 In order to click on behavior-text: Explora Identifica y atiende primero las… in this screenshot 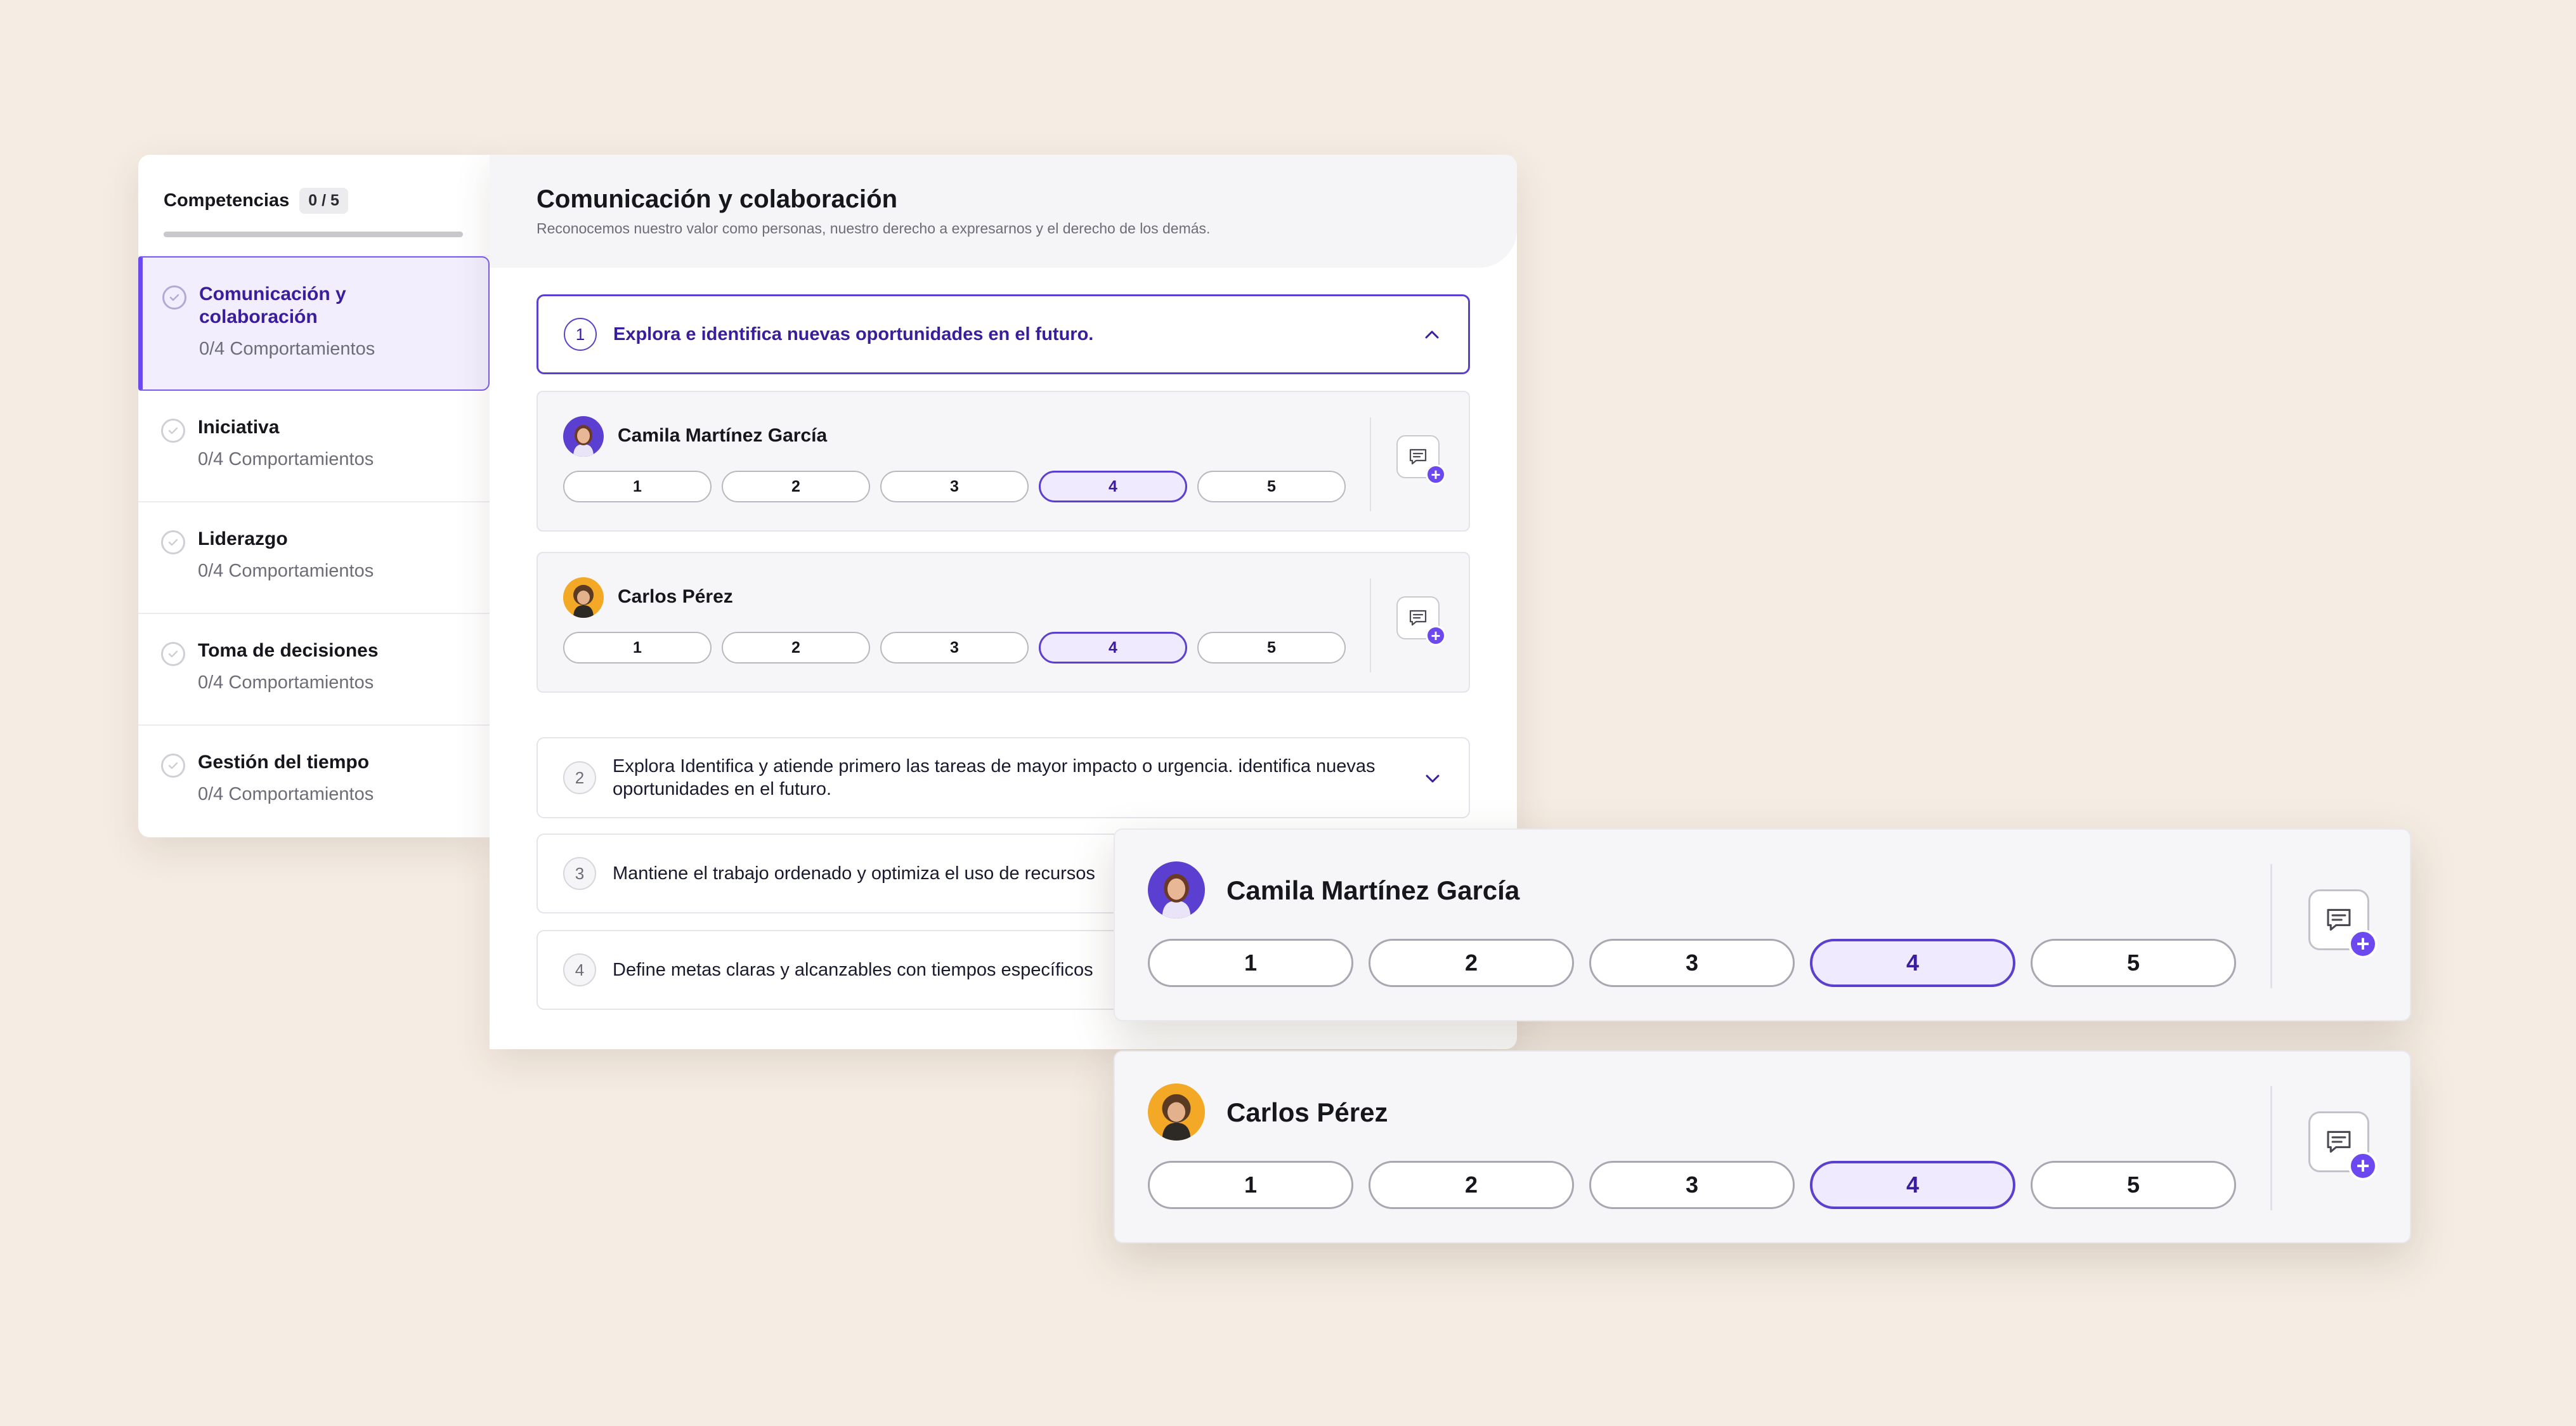, I will do `click(995, 777)`.